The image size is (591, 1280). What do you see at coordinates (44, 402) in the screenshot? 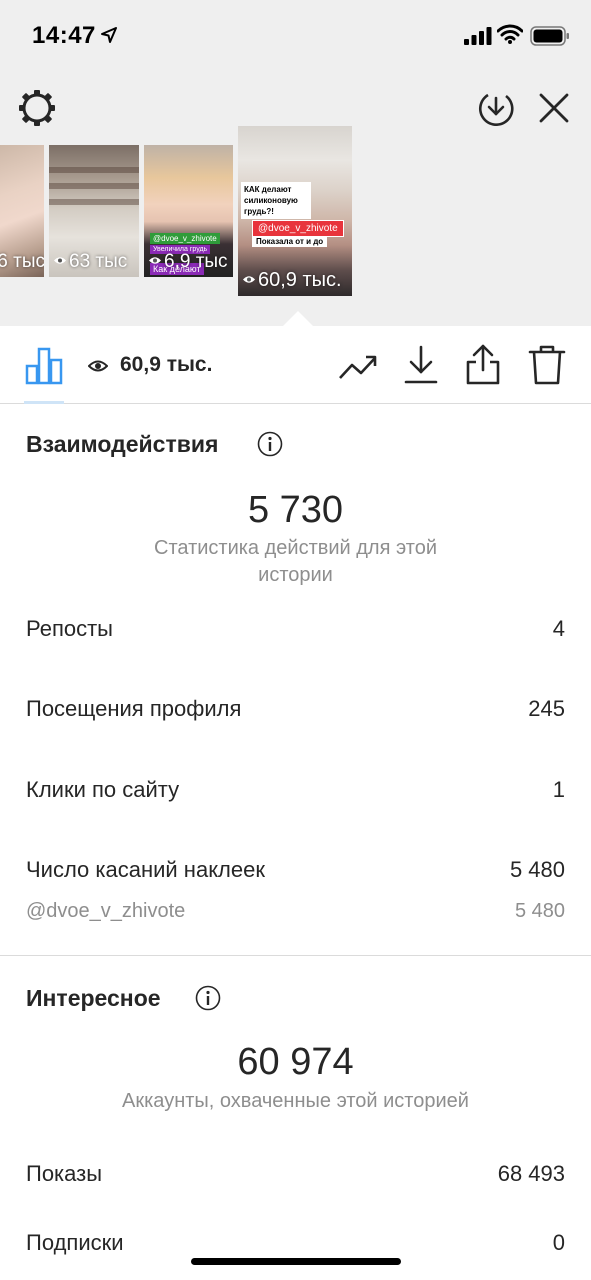
I see `active-tab-indicator` at bounding box center [44, 402].